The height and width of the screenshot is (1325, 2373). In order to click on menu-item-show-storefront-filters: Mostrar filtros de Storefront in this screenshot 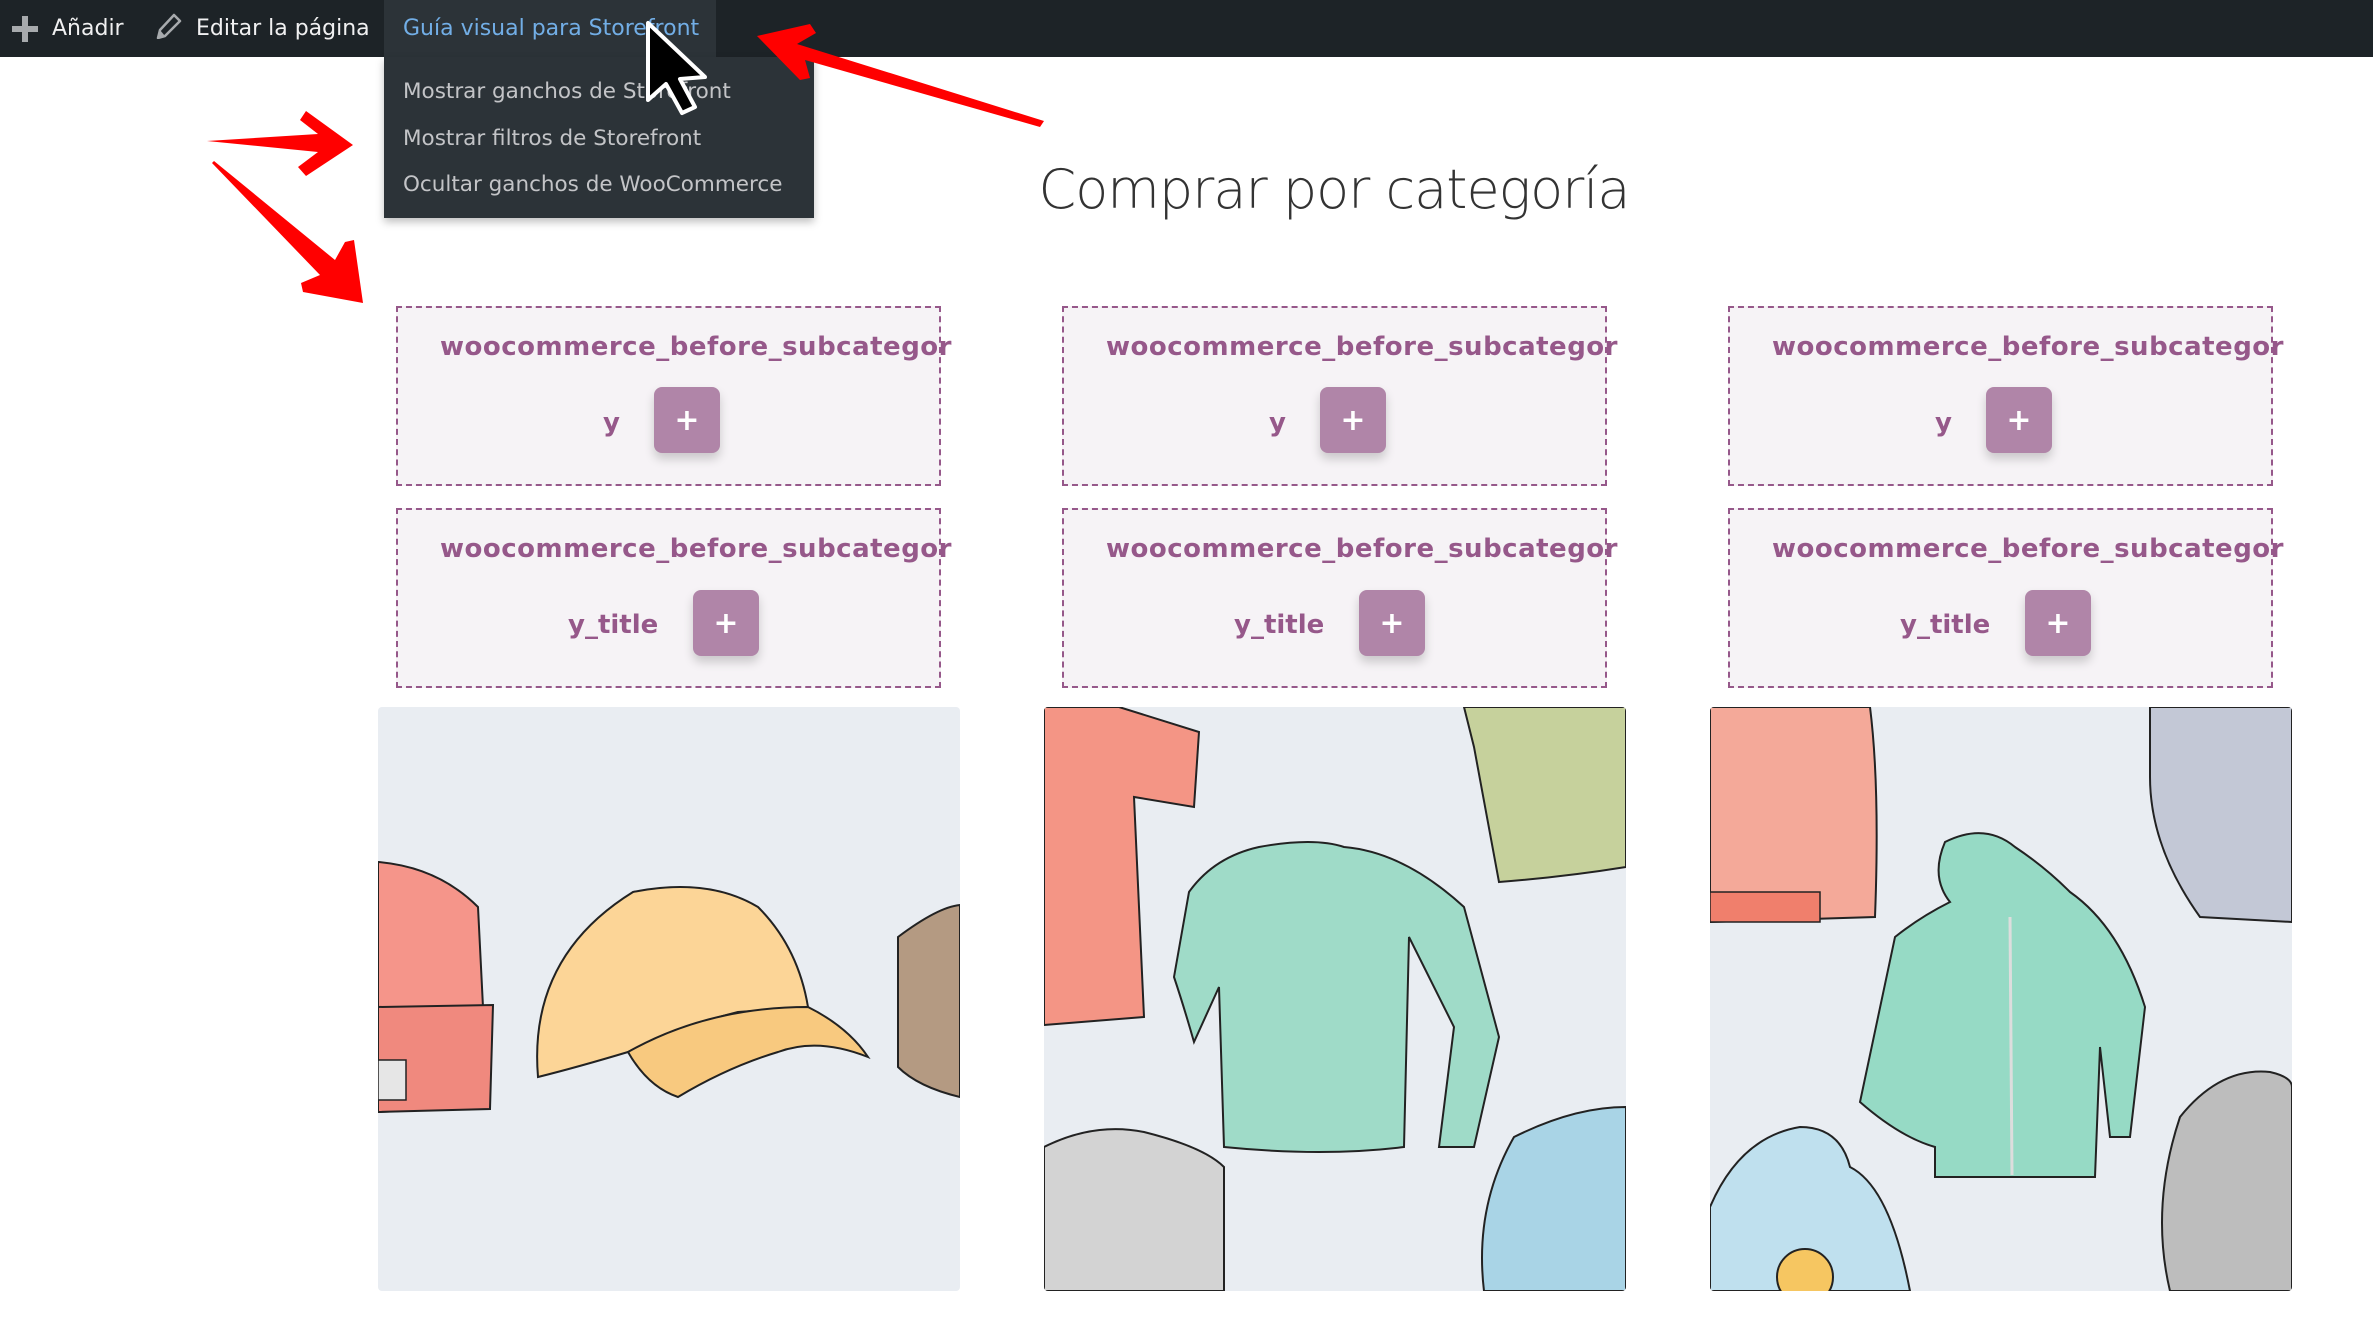, I will do `click(552, 139)`.